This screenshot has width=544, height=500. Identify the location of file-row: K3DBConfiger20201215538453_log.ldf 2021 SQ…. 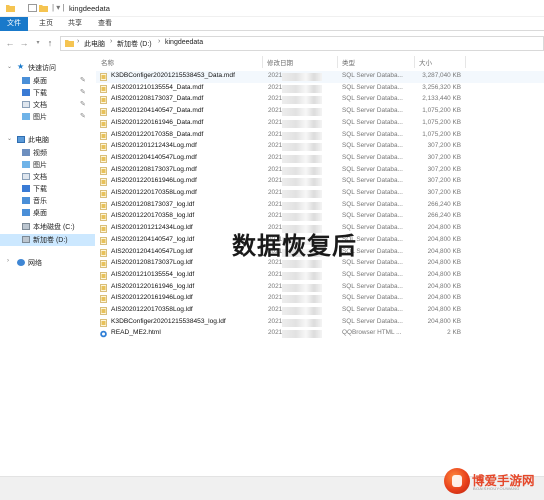
(320, 323).